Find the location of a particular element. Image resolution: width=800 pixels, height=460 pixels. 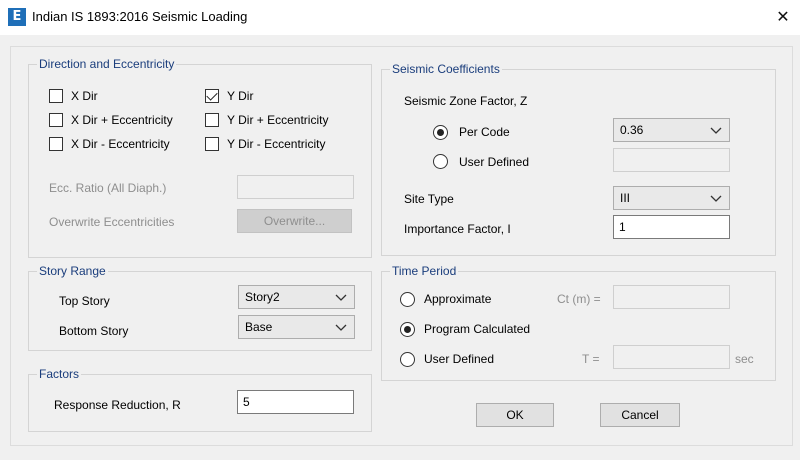

zone-factor-label: Seismic Zone Factor, Z is located at coordinates (466, 101).